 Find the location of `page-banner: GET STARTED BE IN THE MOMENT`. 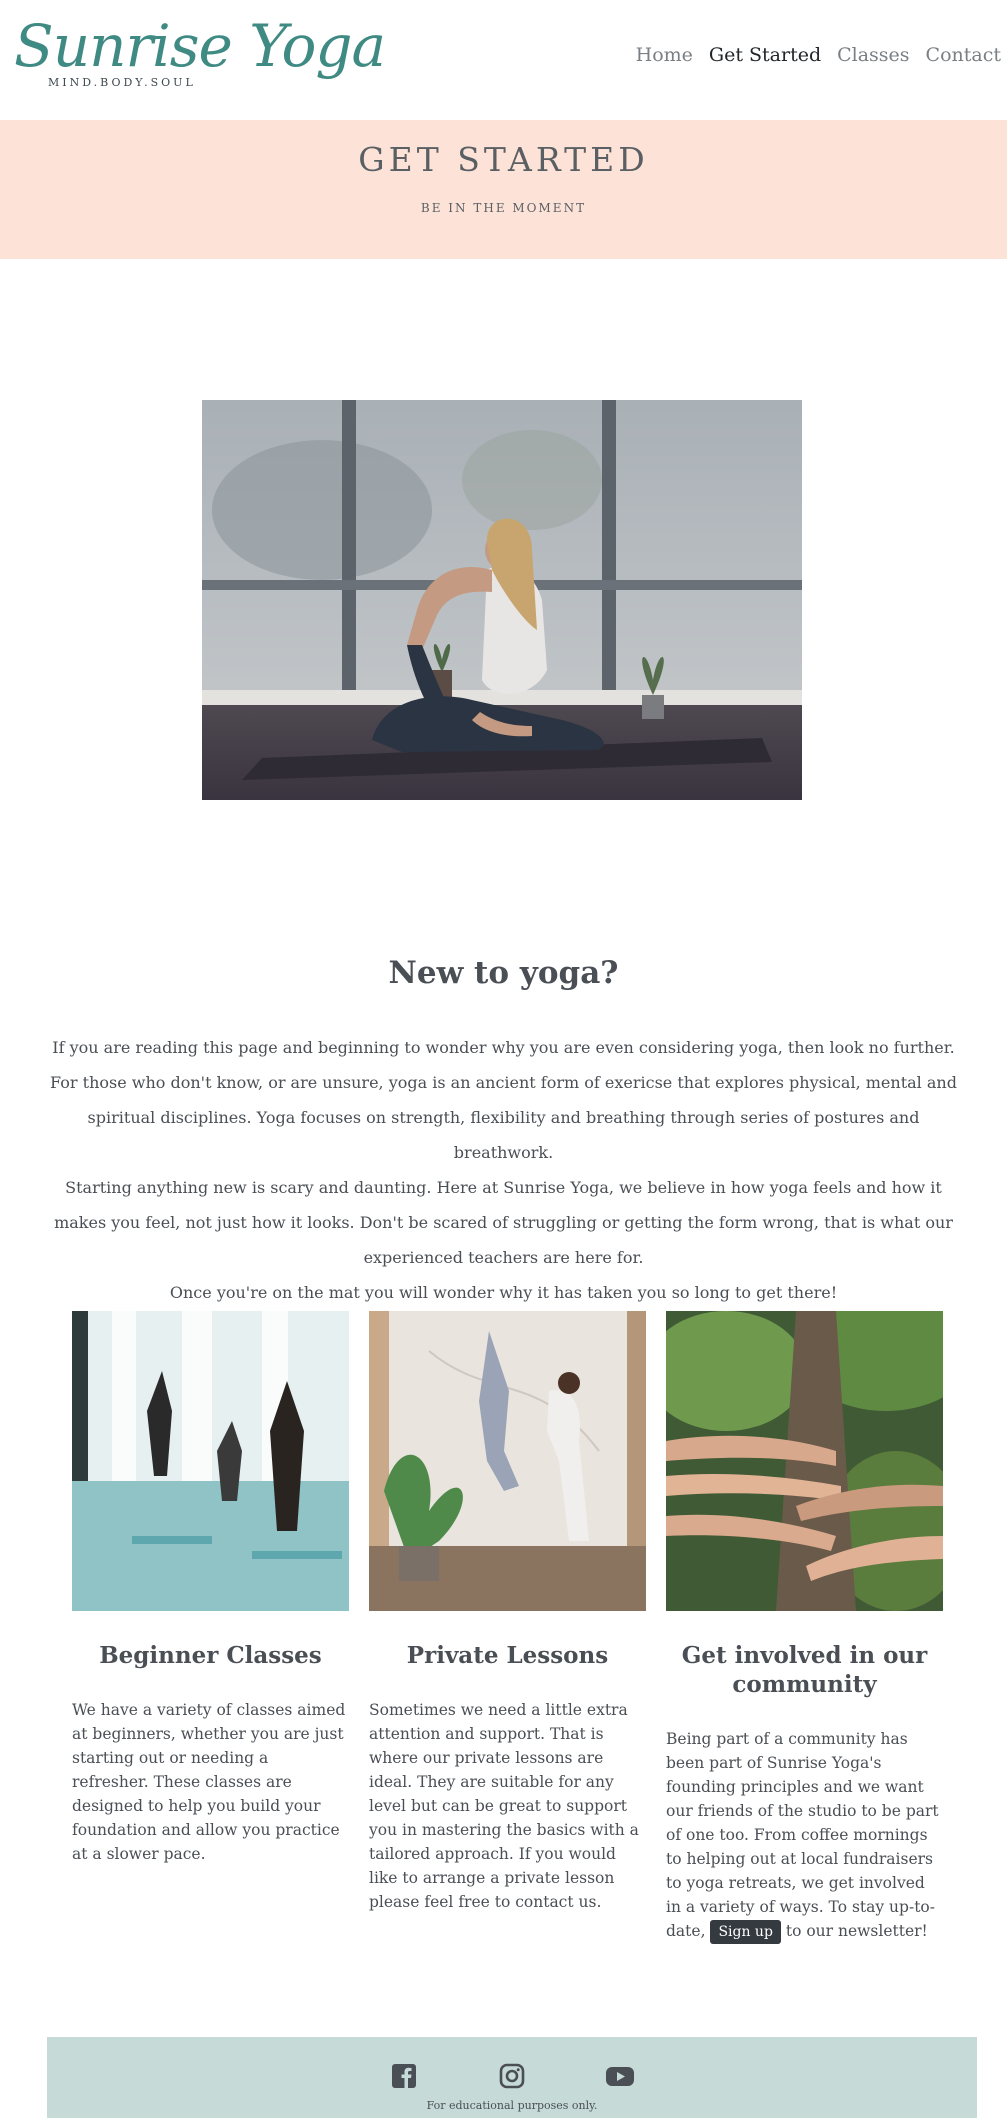

page-banner: GET STARTED BE IN THE MOMENT is located at coordinates (503, 189).